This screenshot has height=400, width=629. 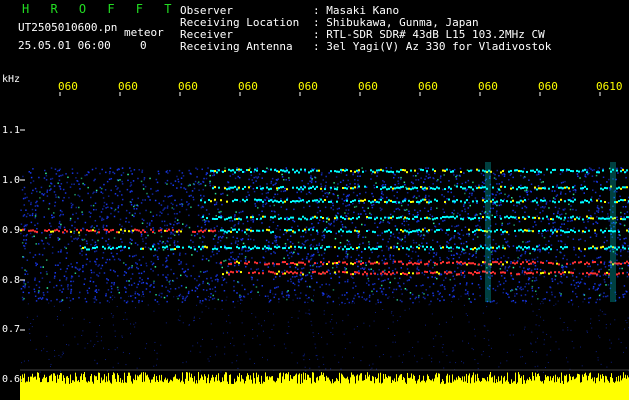 I want to click on y-axis-unit: kHz, so click(x=11, y=79).